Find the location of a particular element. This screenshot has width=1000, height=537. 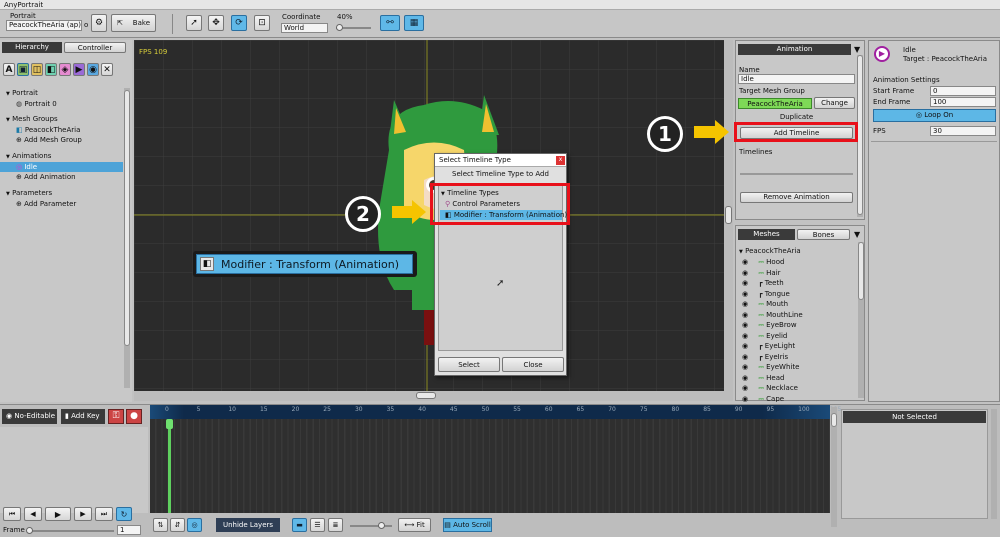

mesh-list-item: ◉ ┏ EyeIris is located at coordinates (798, 357).